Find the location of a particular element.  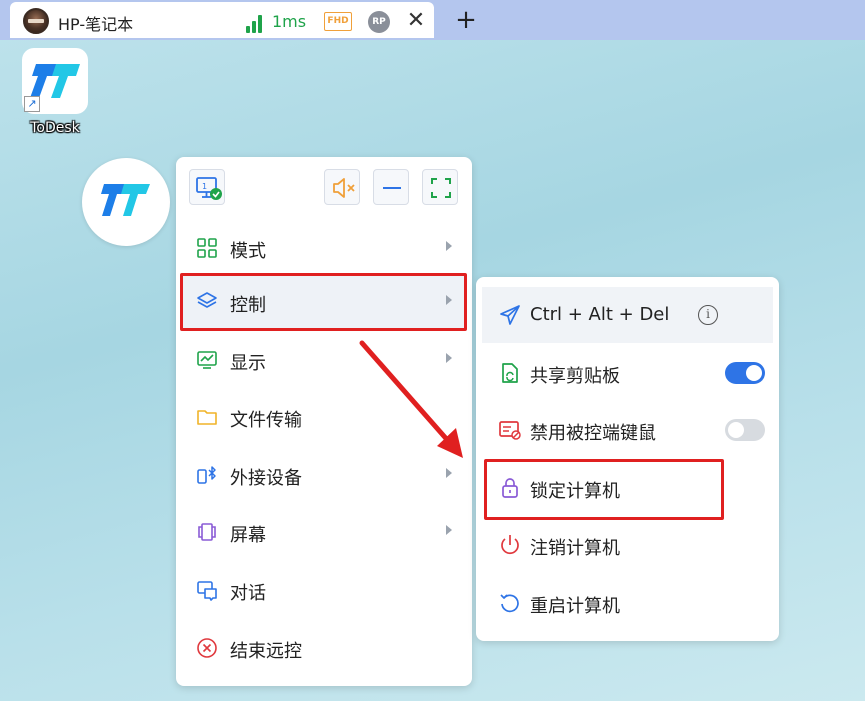

menu-item-display: 显示 is located at coordinates (324, 359).